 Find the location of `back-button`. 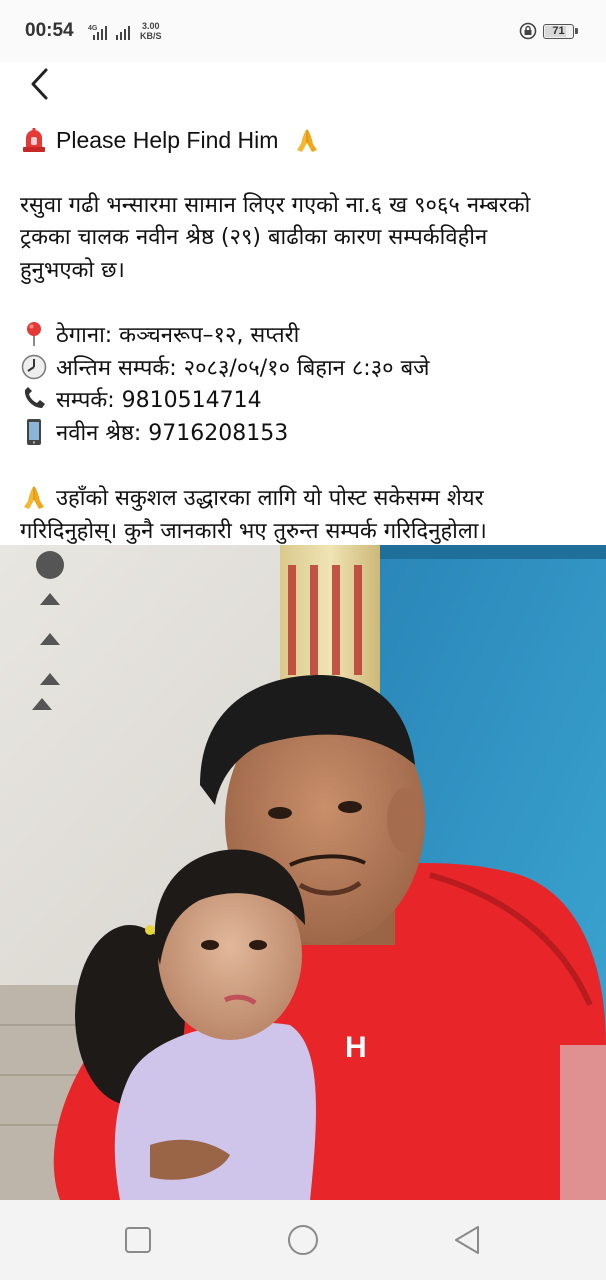

back-button is located at coordinates (41, 84).